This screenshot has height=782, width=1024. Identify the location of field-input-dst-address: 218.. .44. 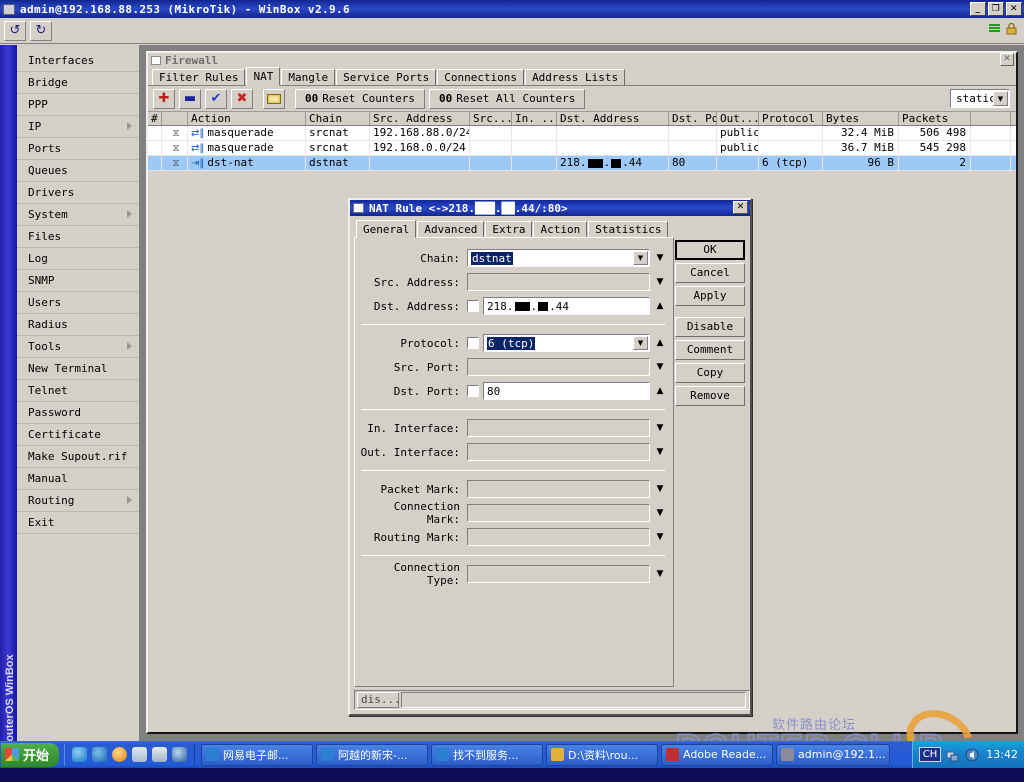
(566, 306).